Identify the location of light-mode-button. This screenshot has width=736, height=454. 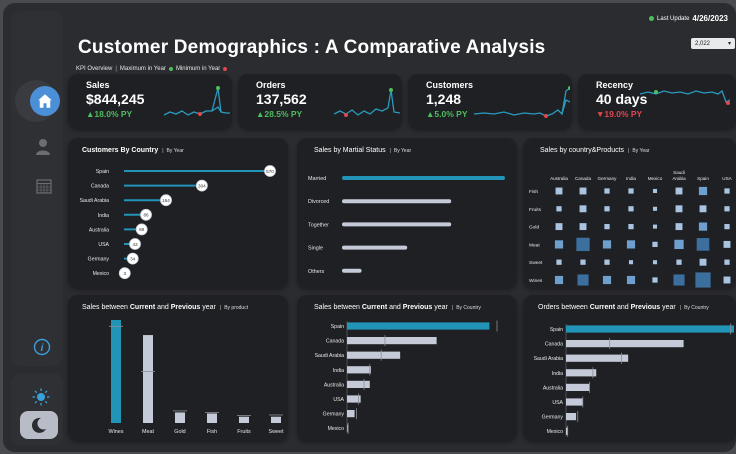
(41, 399).